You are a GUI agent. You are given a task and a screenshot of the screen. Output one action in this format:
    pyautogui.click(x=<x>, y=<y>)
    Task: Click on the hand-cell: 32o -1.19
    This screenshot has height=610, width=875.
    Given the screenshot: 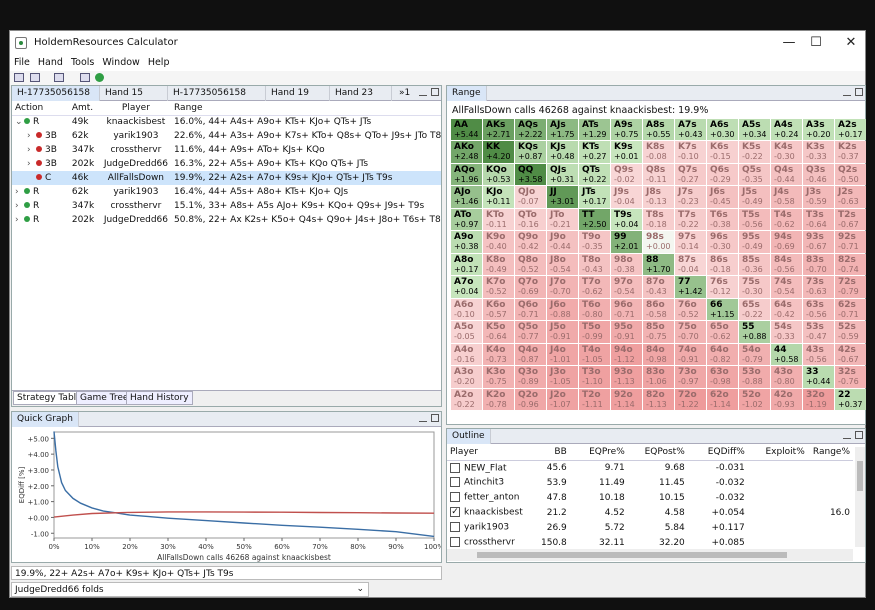 What is the action you would take?
    pyautogui.click(x=818, y=399)
    